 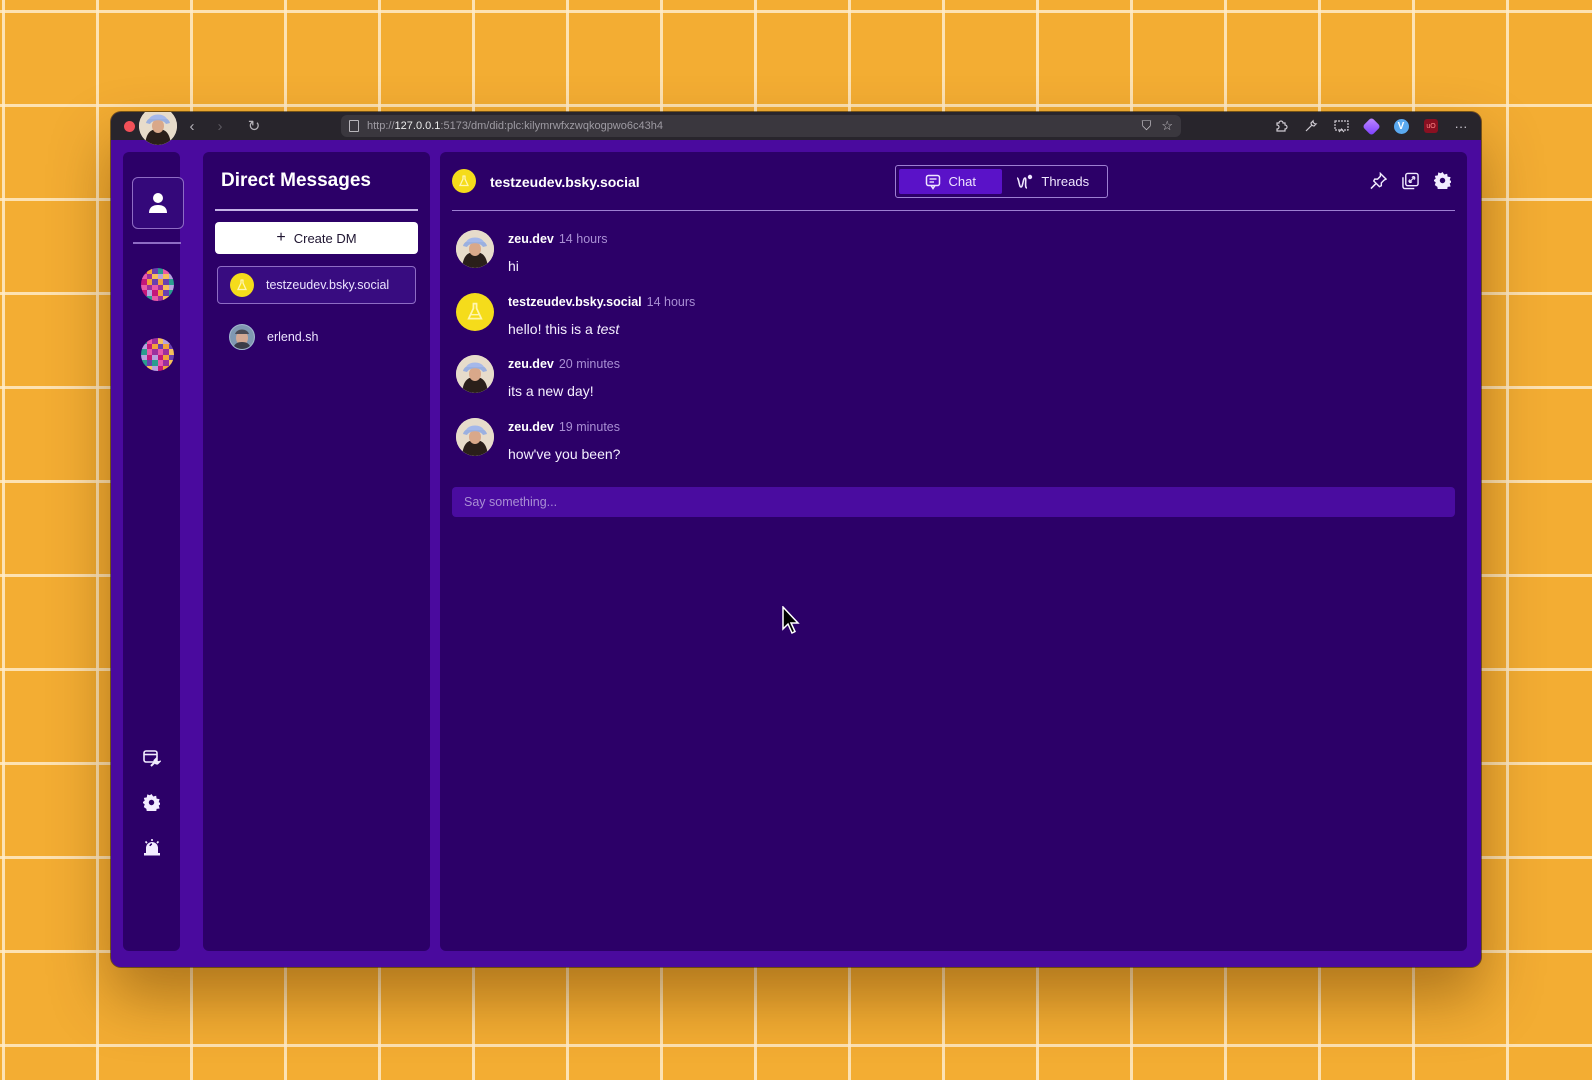 What do you see at coordinates (589, 364) in the screenshot?
I see `message-time: 20 minutes` at bounding box center [589, 364].